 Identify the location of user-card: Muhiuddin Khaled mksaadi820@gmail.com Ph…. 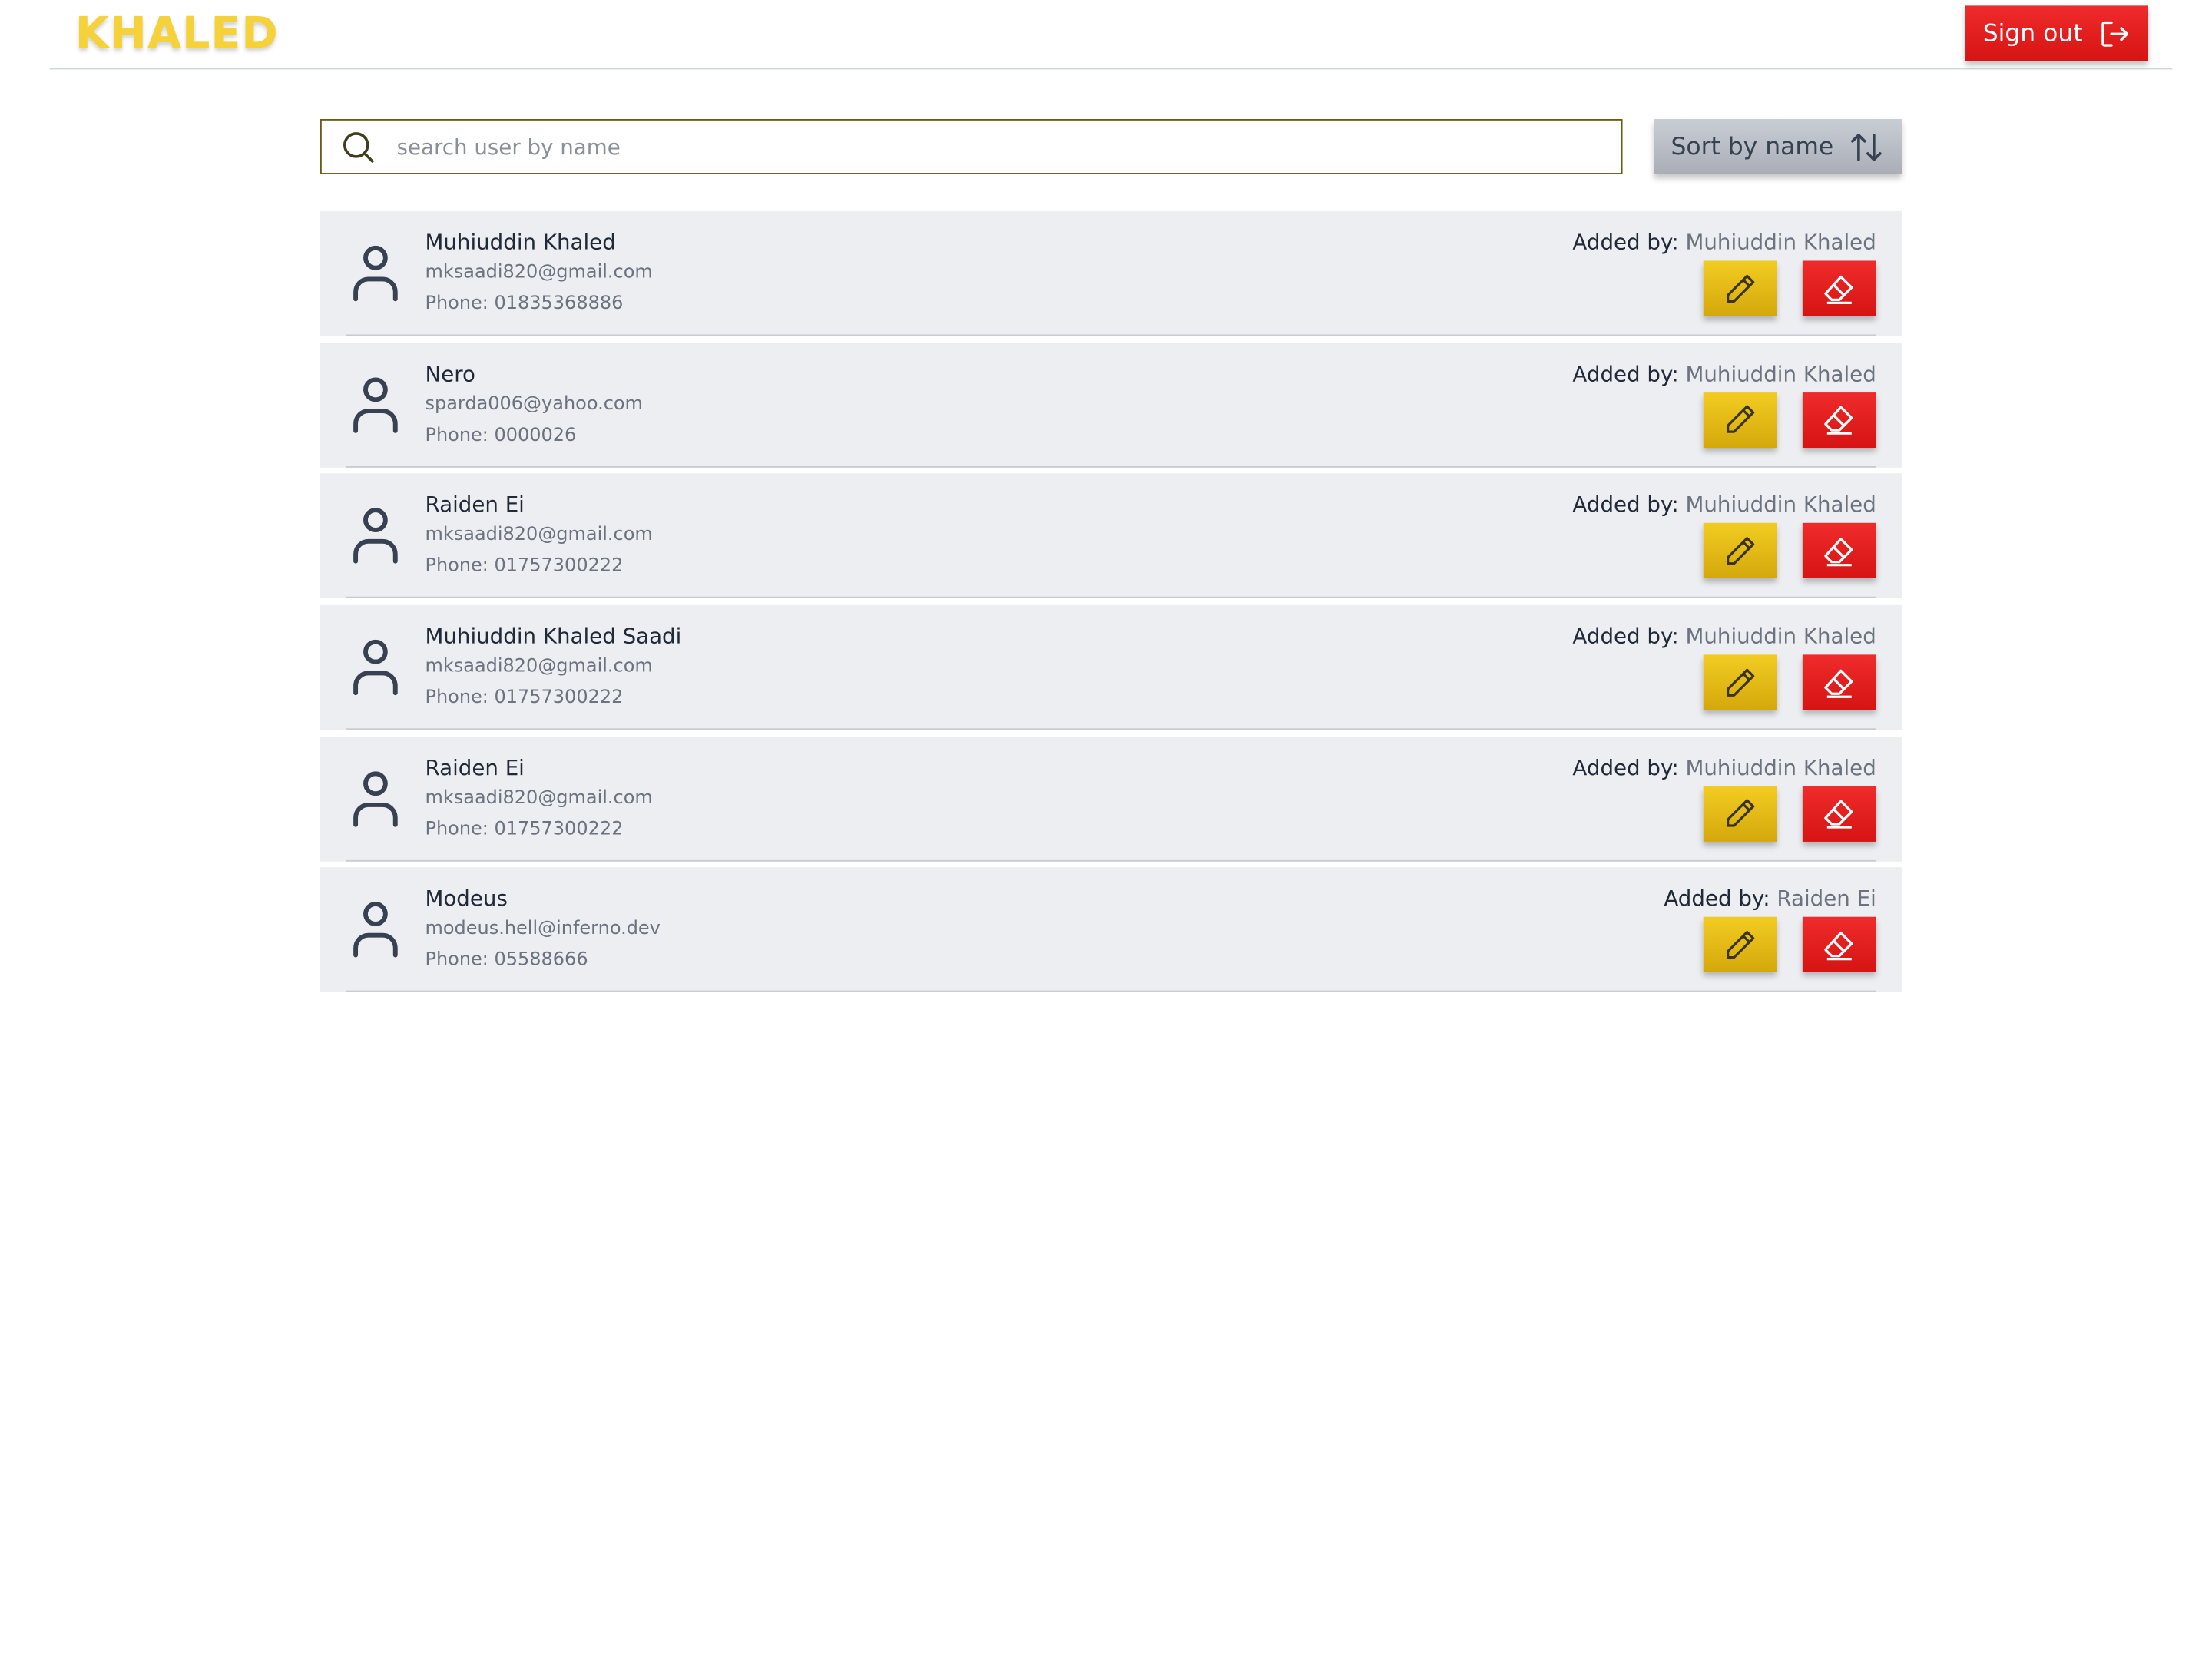
(1111, 273).